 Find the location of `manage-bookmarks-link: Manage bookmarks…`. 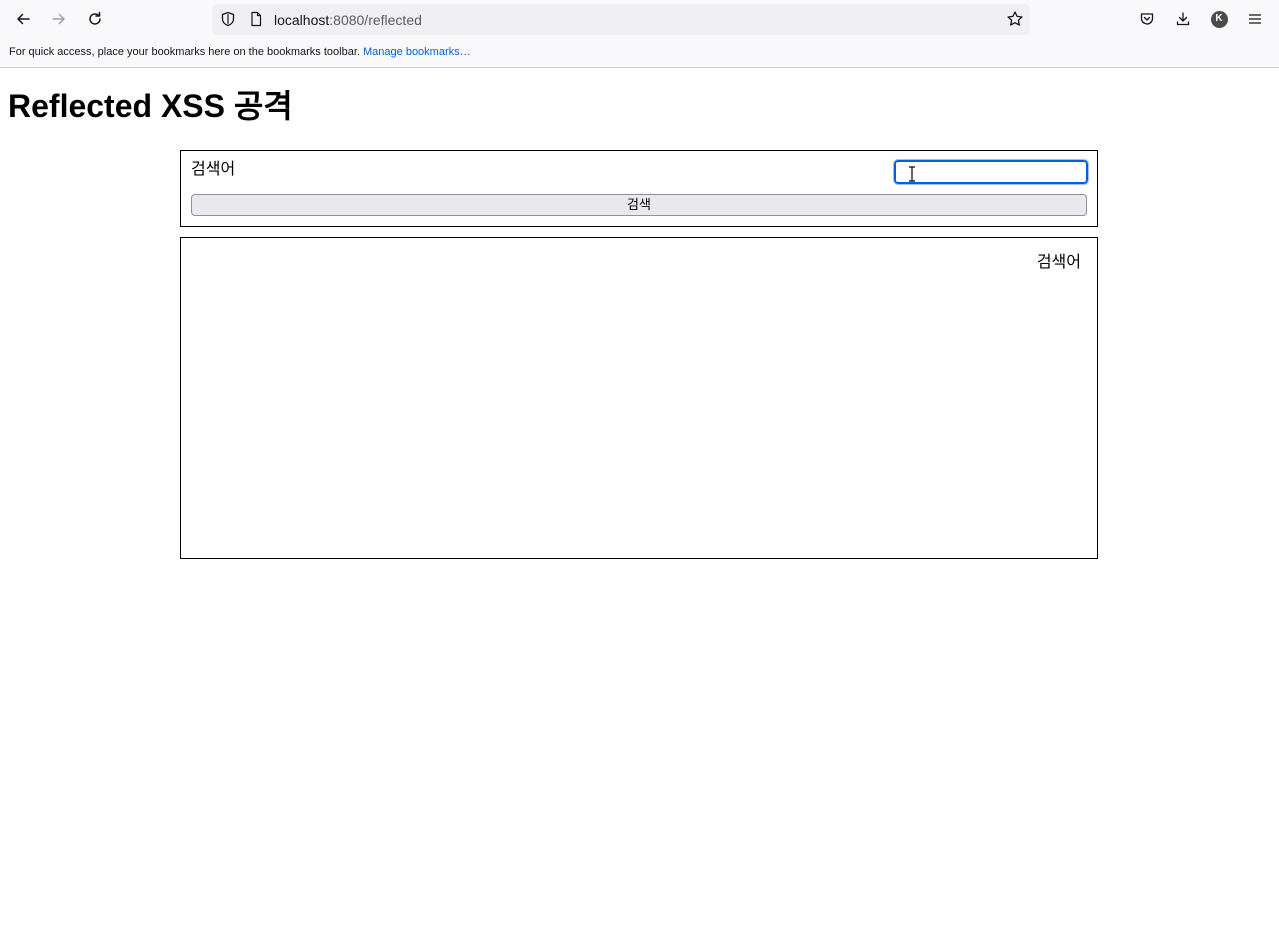

manage-bookmarks-link: Manage bookmarks… is located at coordinates (417, 52).